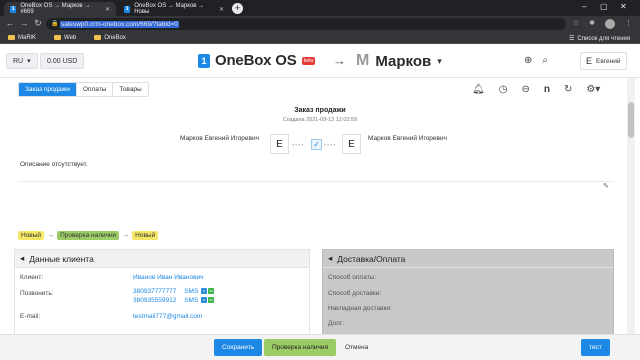 This screenshot has width=640, height=360. I want to click on phone-link: 380935559912, so click(154, 300).